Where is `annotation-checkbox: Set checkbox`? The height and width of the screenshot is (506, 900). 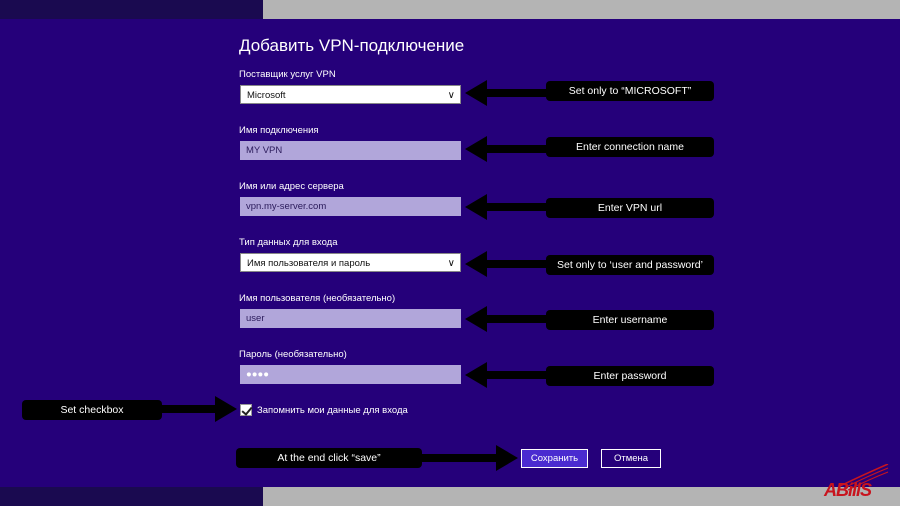
annotation-checkbox: Set checkbox is located at coordinates (92, 410).